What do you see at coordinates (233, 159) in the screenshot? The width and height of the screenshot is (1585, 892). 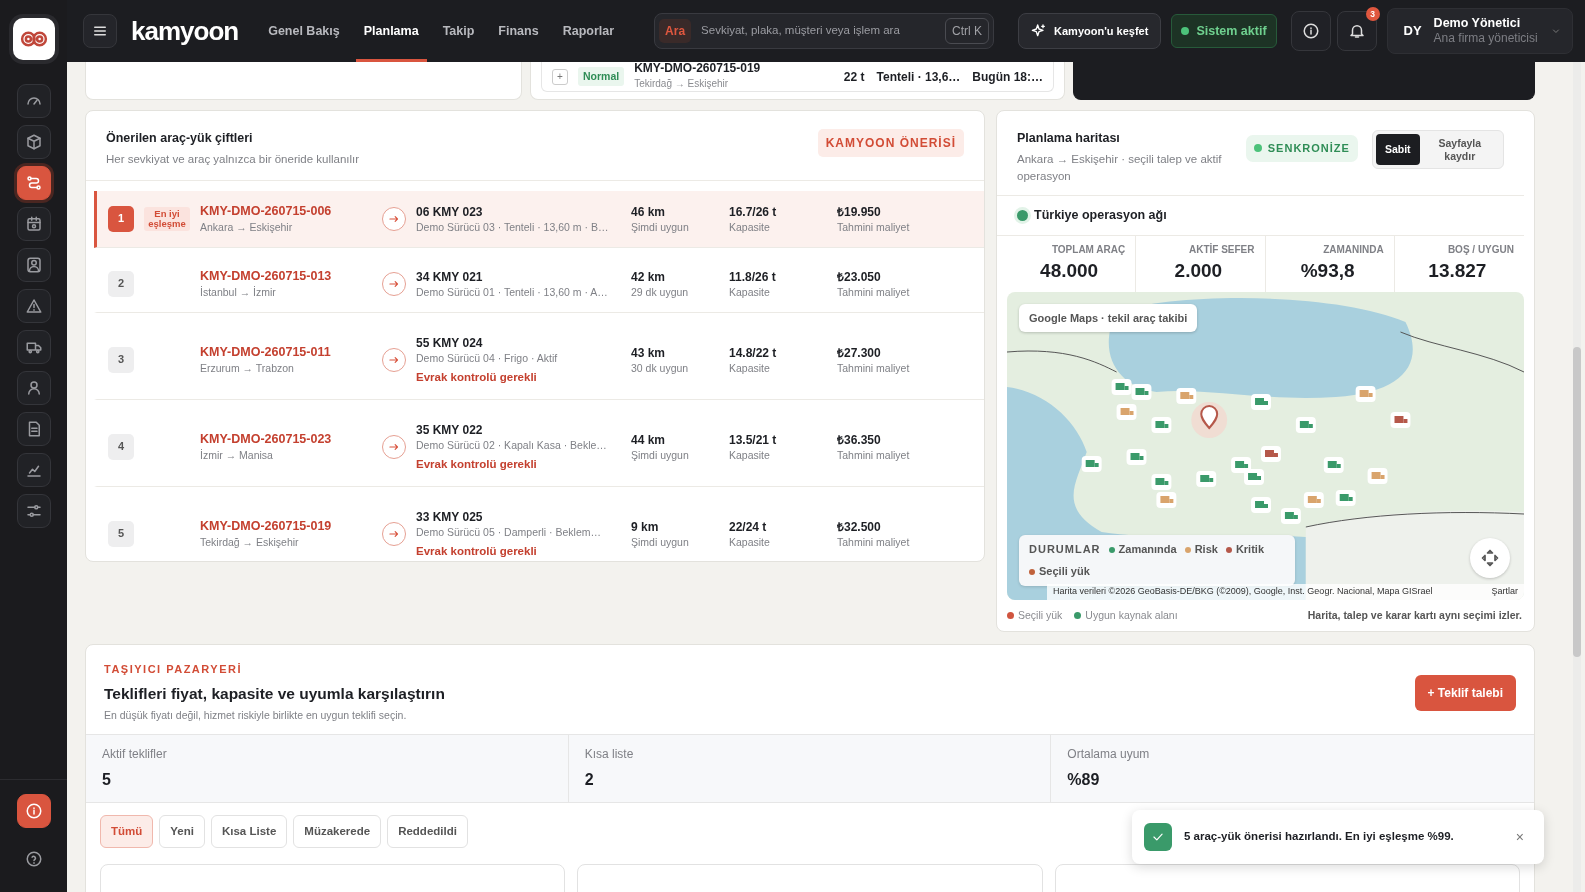 I see `card-subtitle: Her sevkiyat ve araç yalnızca bir öneride kullanılır` at bounding box center [233, 159].